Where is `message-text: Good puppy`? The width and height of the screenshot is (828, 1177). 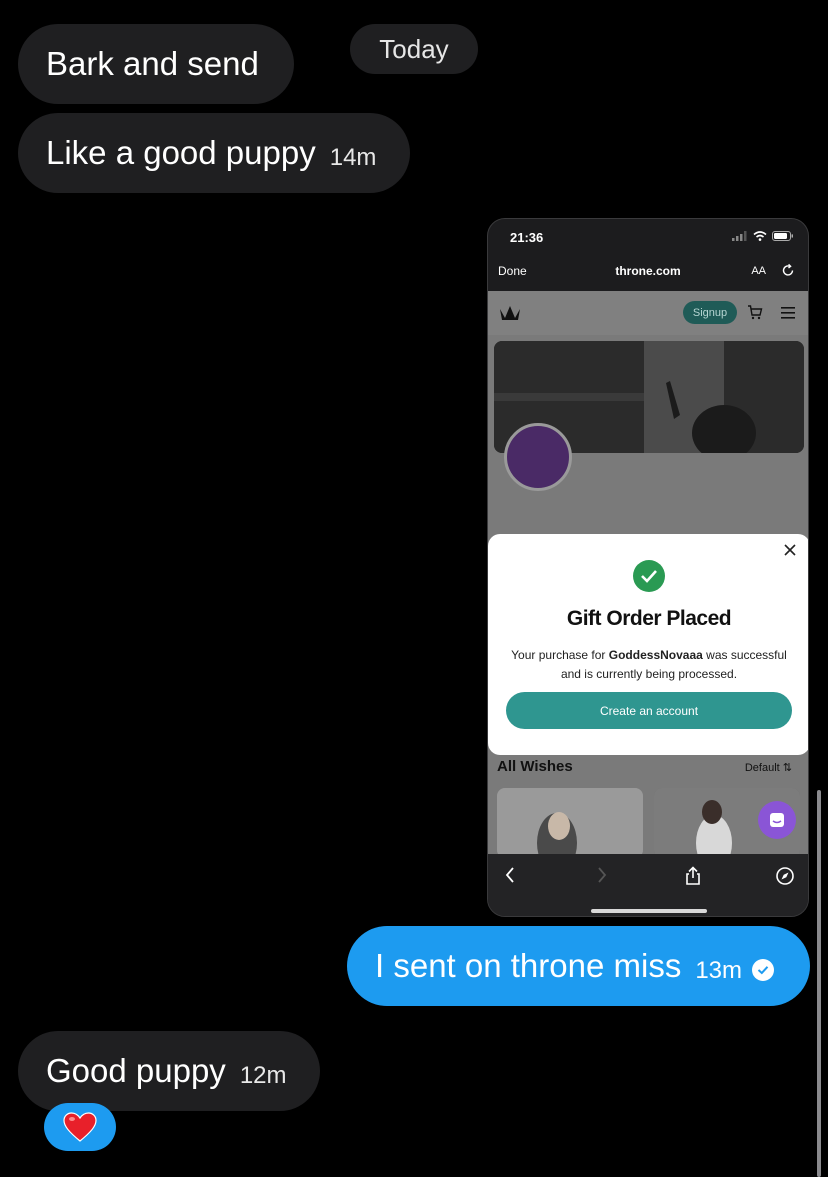 message-text: Good puppy is located at coordinates (136, 1070).